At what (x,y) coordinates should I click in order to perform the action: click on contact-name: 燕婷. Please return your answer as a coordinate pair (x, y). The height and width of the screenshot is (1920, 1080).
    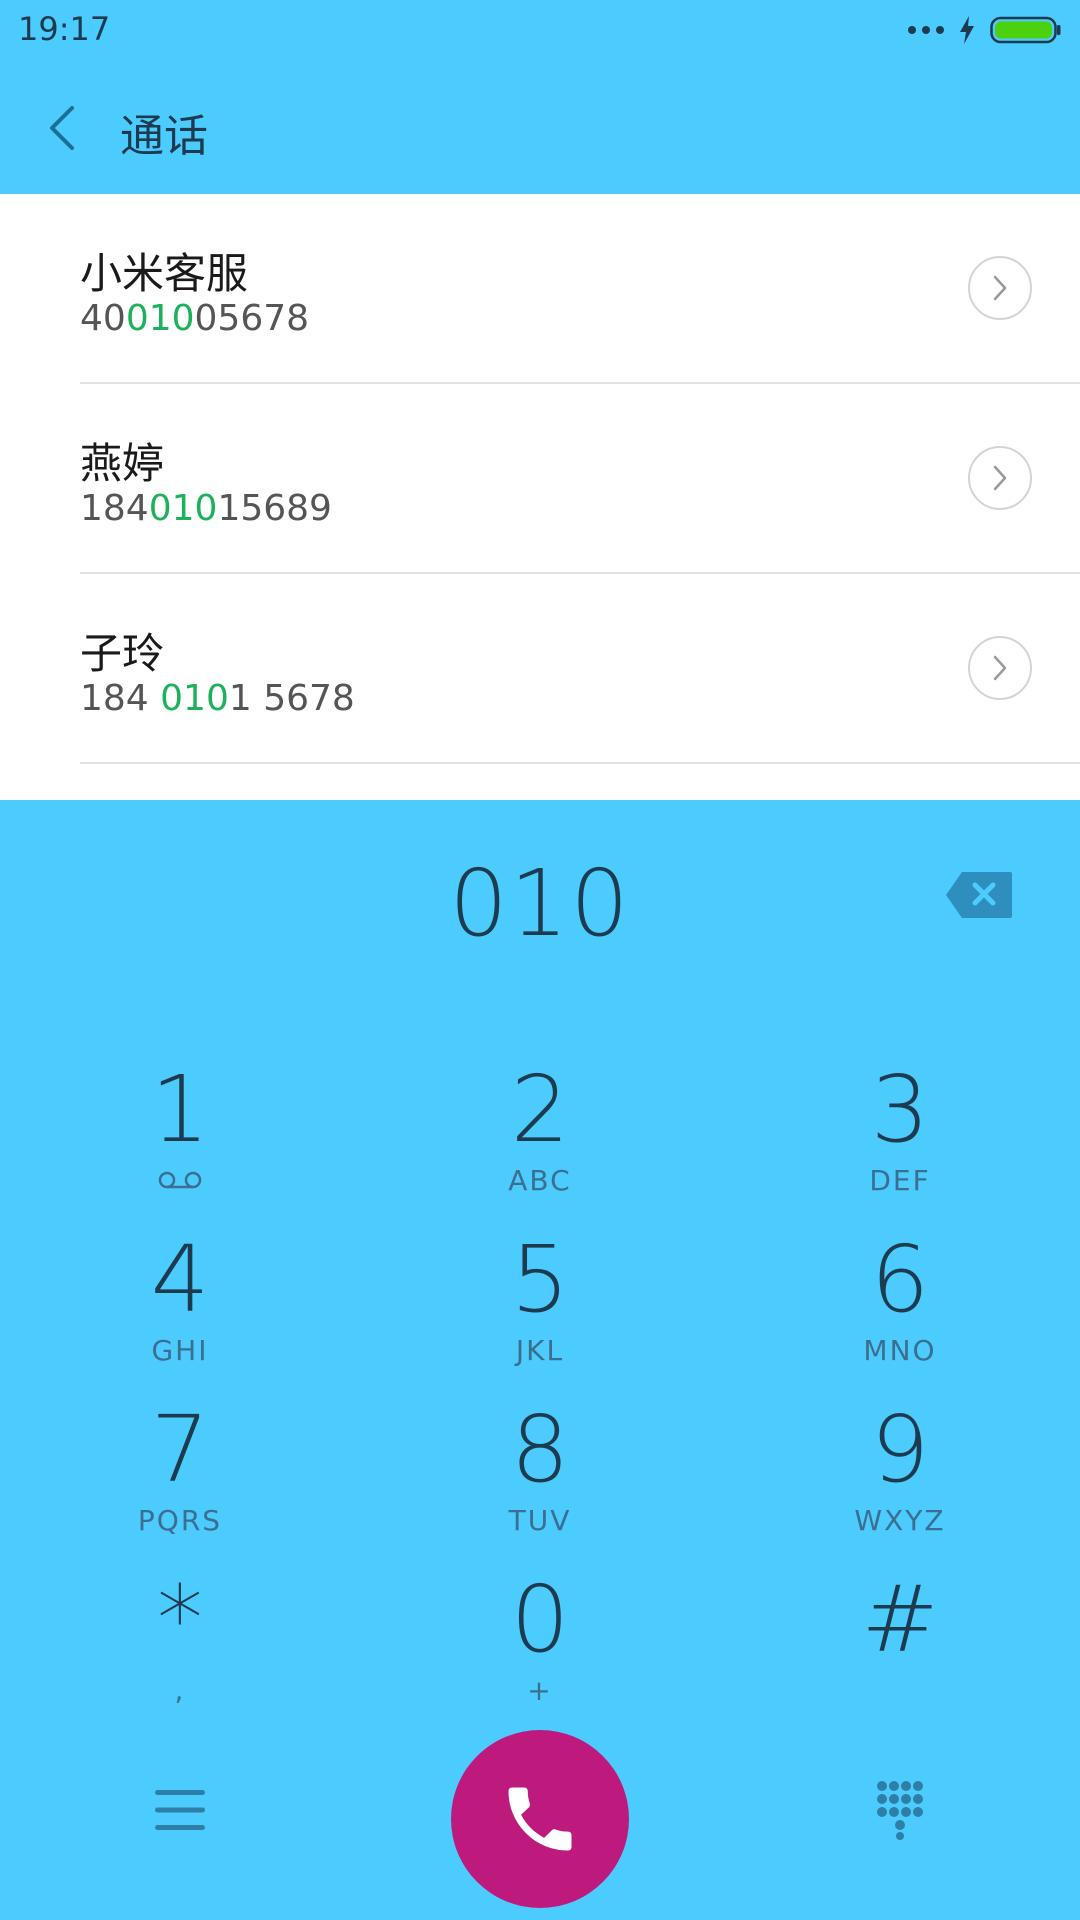
    Looking at the image, I should click on (122, 463).